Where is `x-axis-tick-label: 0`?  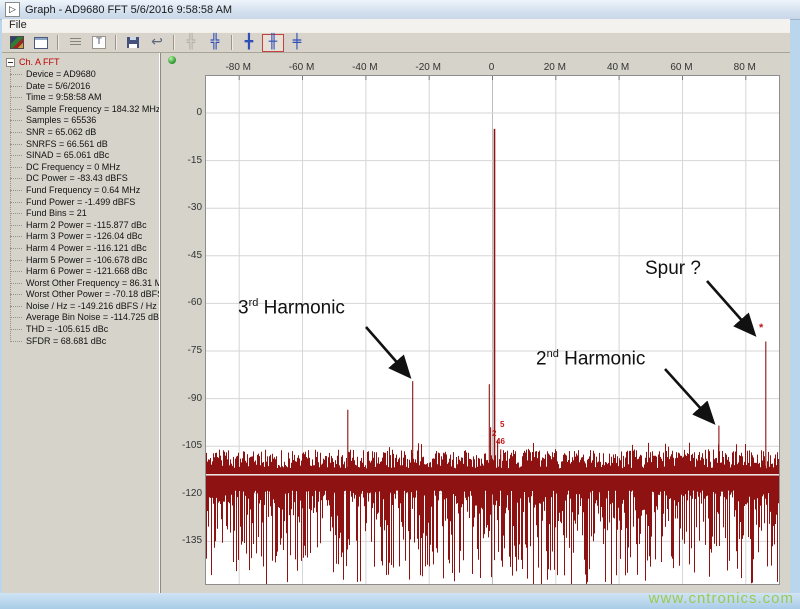
x-axis-tick-label: 0 is located at coordinates (491, 67).